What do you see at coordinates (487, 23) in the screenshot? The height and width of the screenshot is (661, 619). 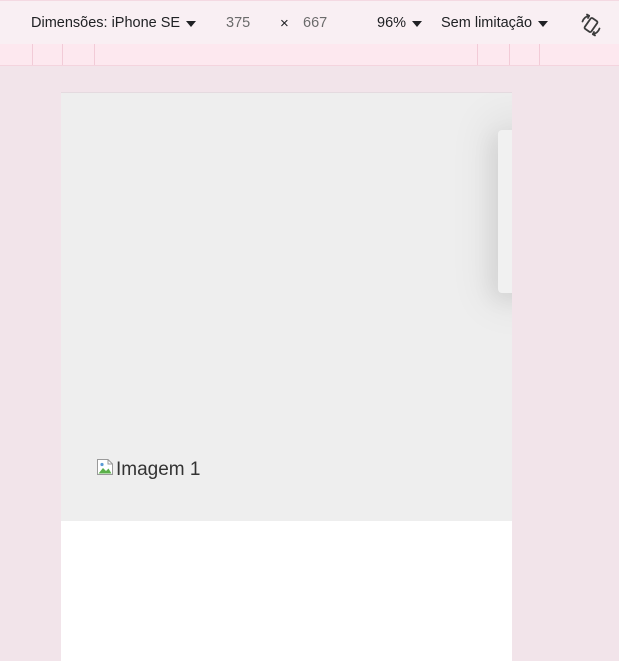 I see `throttling-label: Sem limitação` at bounding box center [487, 23].